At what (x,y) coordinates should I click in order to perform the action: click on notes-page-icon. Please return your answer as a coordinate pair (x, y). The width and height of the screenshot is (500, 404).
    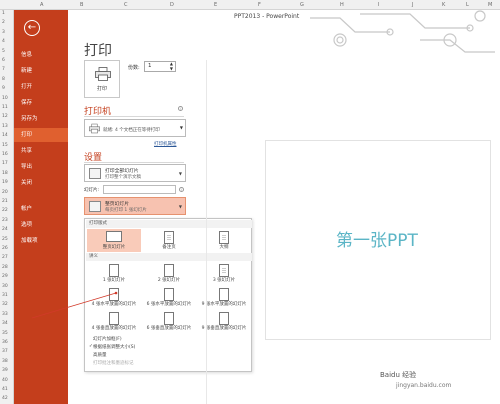
    Looking at the image, I should click on (169, 237).